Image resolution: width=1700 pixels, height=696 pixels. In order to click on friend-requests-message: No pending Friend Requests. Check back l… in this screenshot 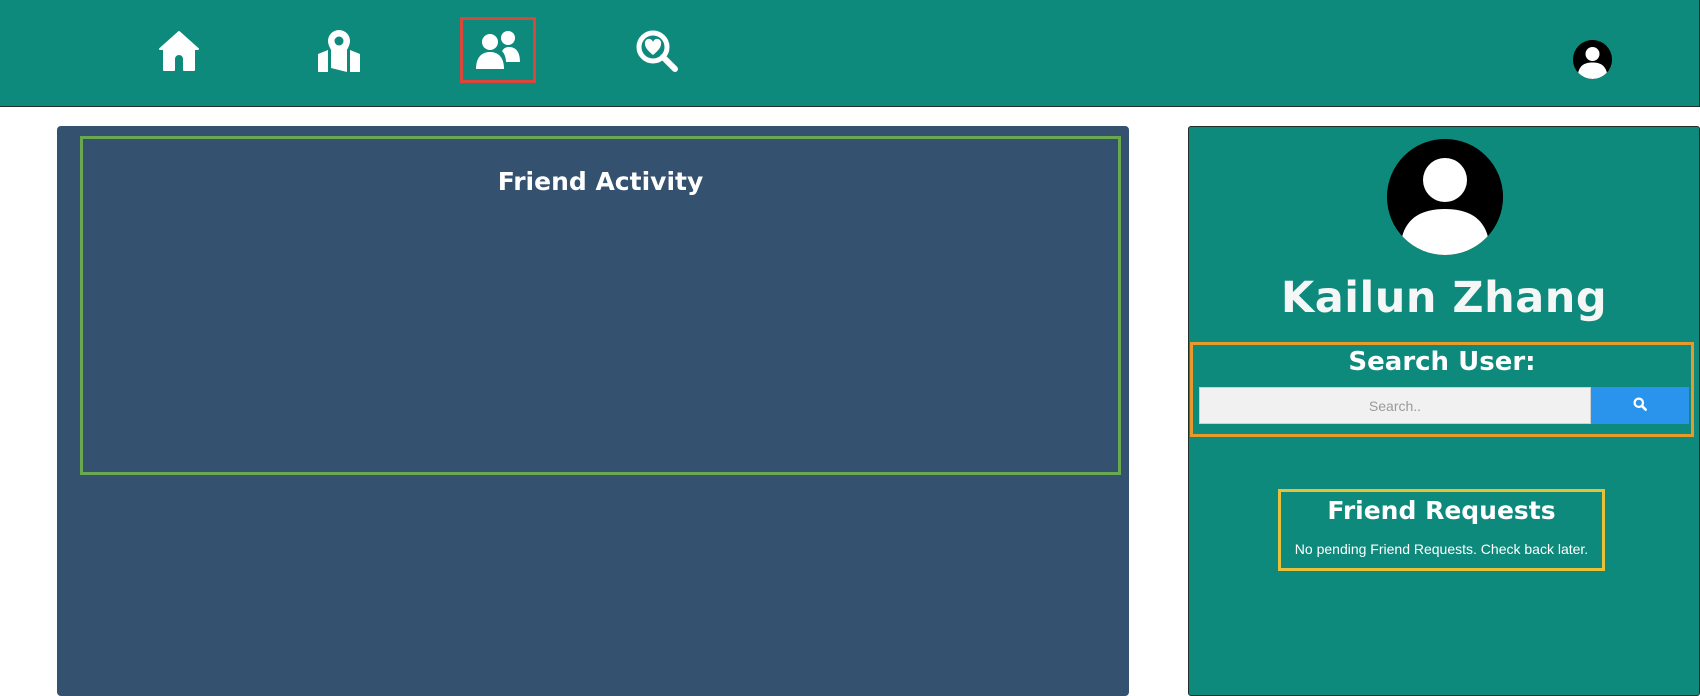, I will do `click(1441, 549)`.